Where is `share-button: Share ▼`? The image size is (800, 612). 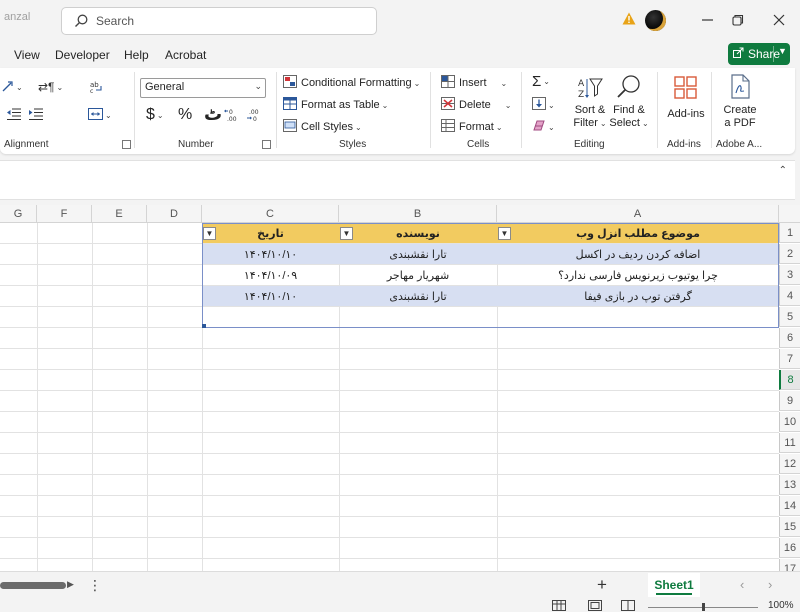 share-button: Share ▼ is located at coordinates (759, 54).